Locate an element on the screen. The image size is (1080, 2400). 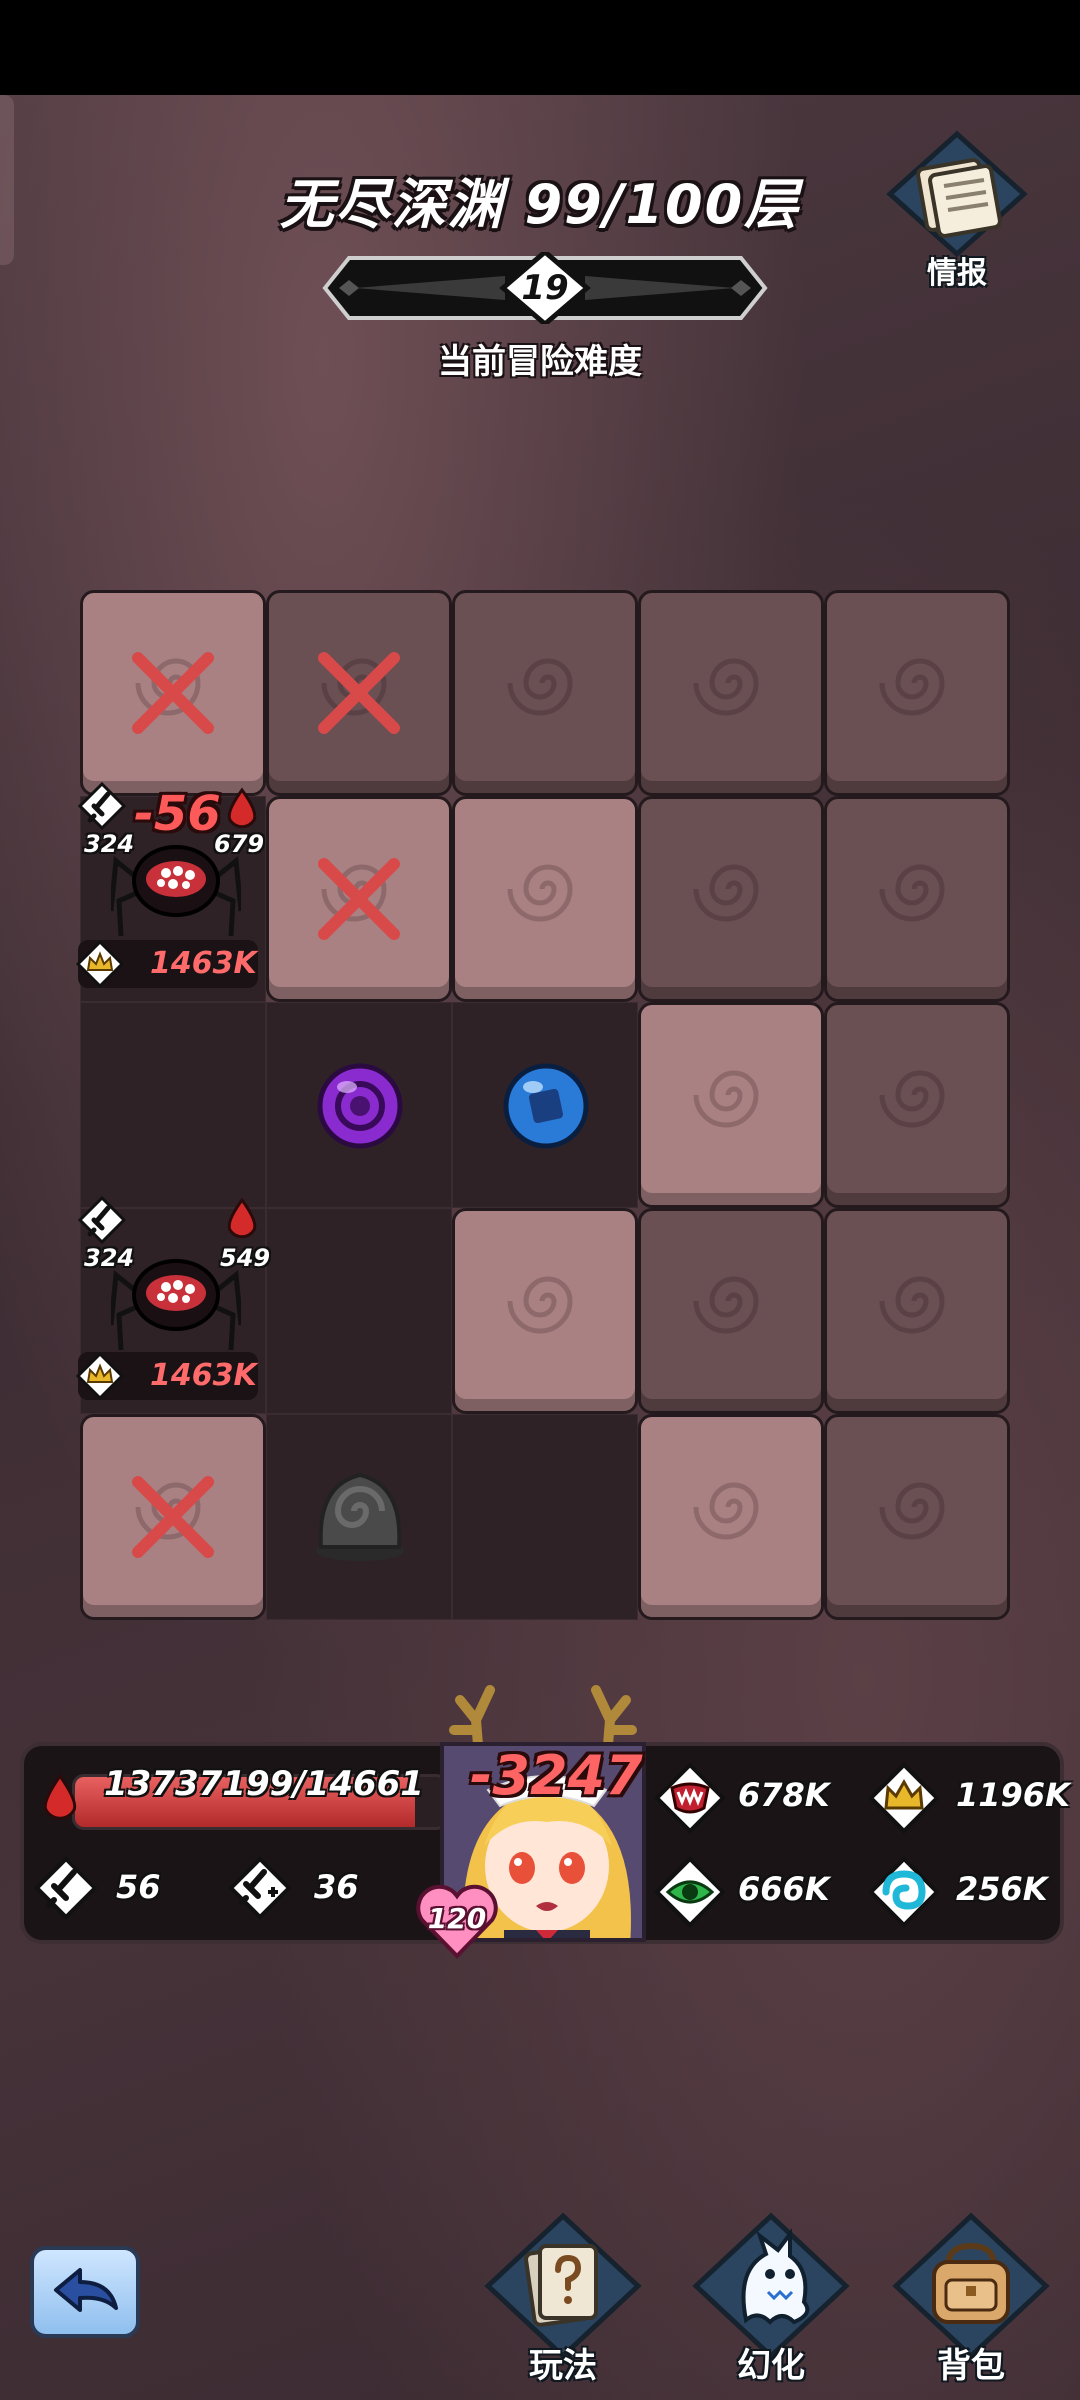
back-button is located at coordinates (85, 2292).